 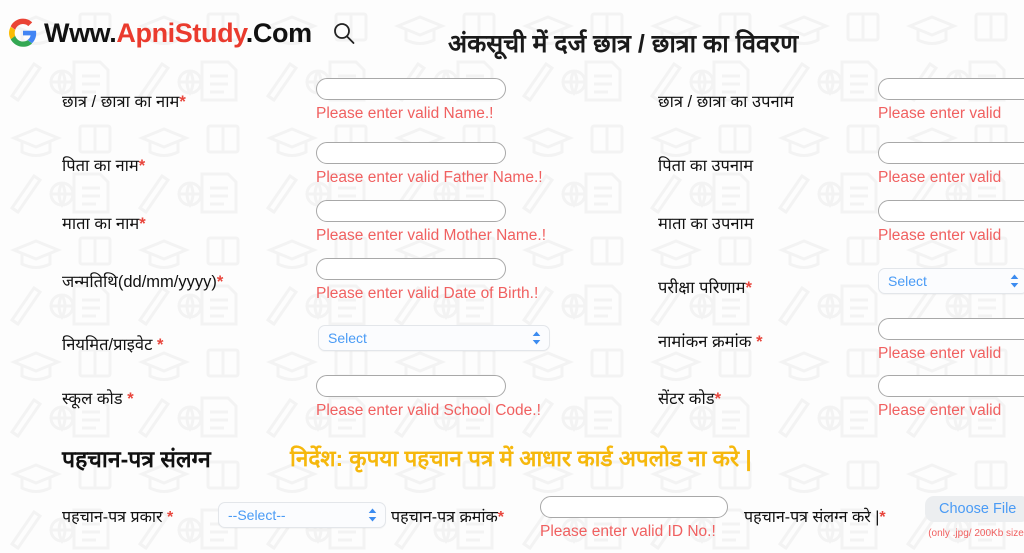 I want to click on label-mother-name: माता का नाम*, so click(x=104, y=224).